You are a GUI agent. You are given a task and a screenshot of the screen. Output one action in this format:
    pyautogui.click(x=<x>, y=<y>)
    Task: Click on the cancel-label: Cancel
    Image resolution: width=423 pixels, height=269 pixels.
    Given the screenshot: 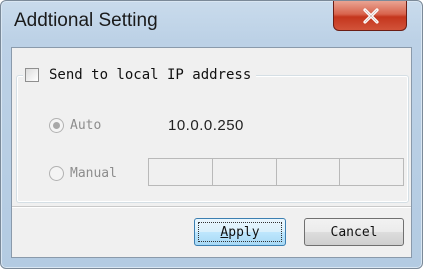 What is the action you would take?
    pyautogui.click(x=354, y=232)
    